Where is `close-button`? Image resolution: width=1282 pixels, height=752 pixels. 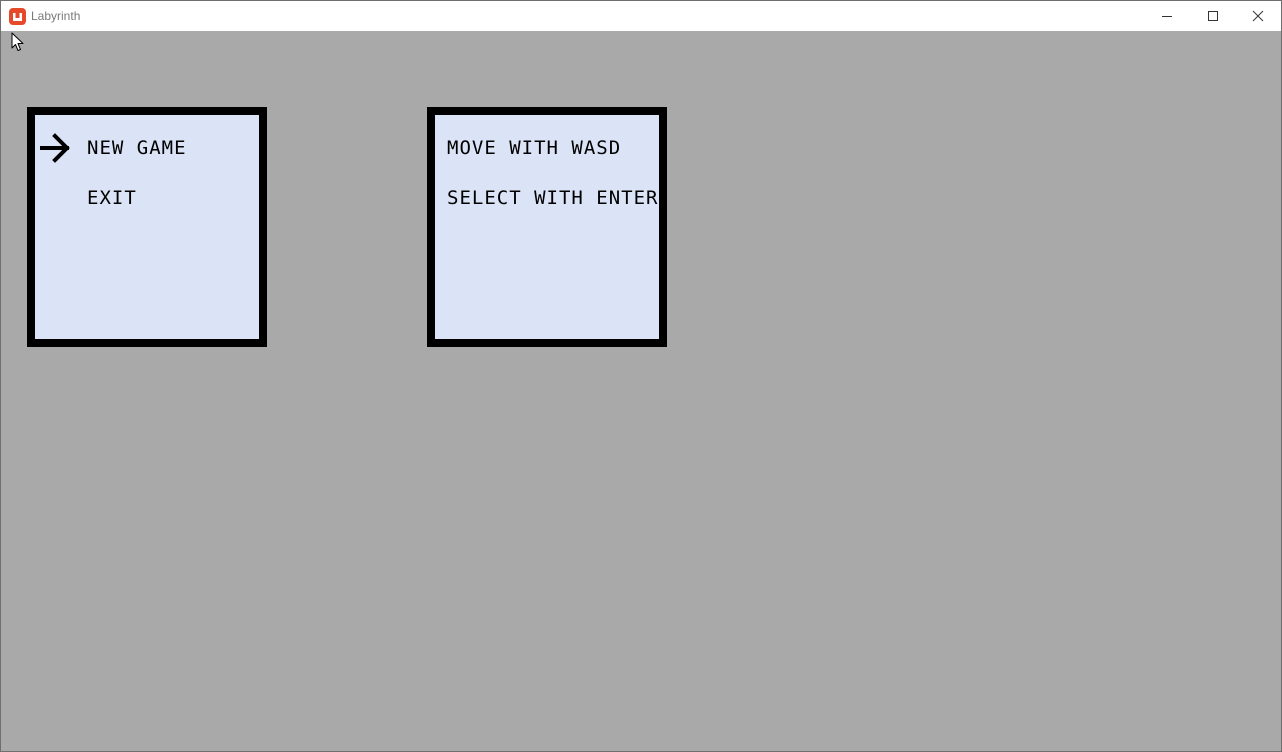
close-button is located at coordinates (1258, 16).